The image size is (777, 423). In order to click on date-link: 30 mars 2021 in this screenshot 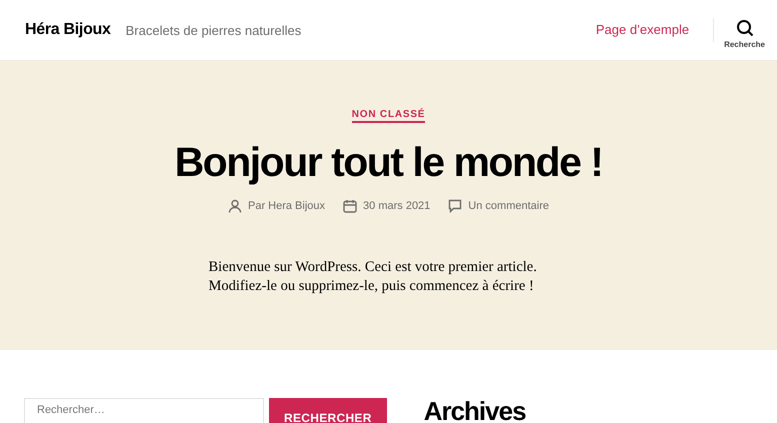, I will do `click(396, 206)`.